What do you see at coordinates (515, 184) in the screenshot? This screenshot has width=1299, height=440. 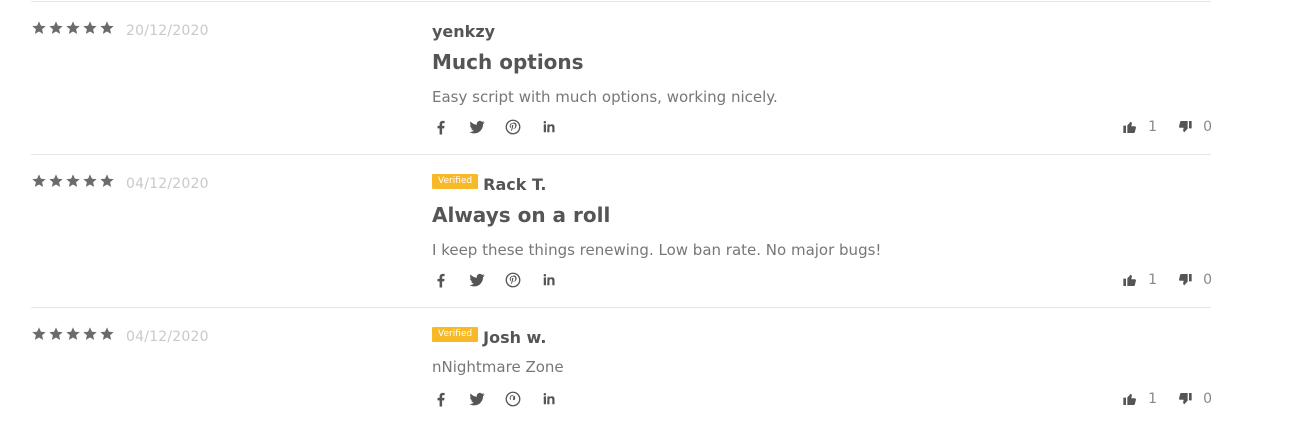 I see `review-author: Rack T.` at bounding box center [515, 184].